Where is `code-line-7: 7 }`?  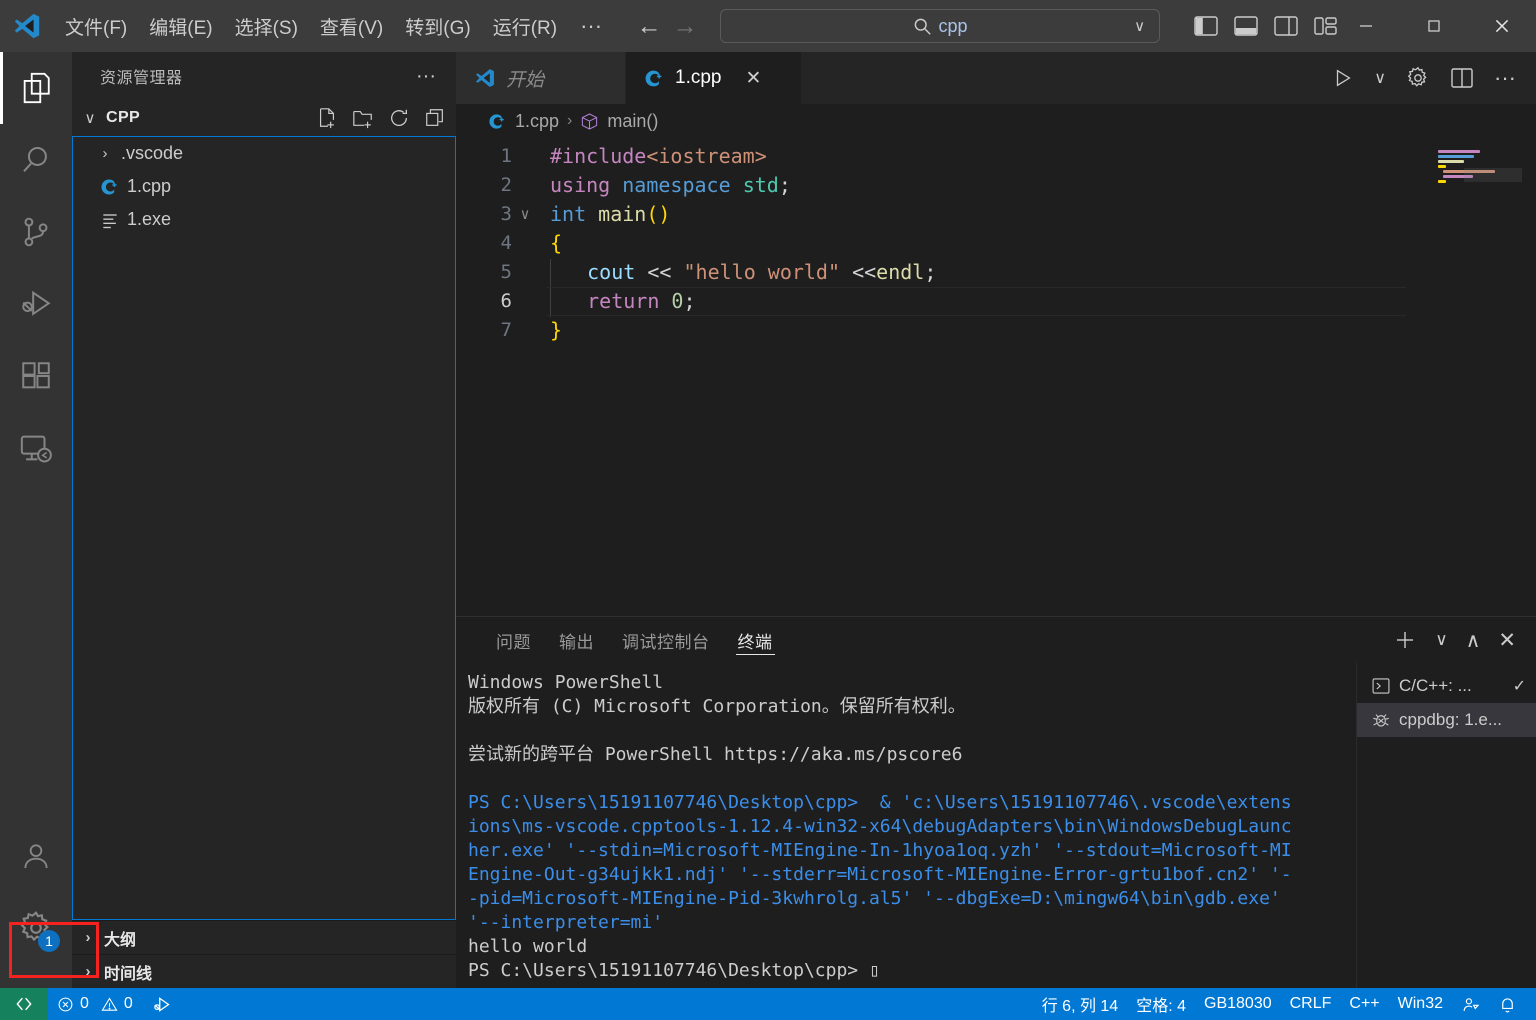
code-line-7: 7 } is located at coordinates (996, 330).